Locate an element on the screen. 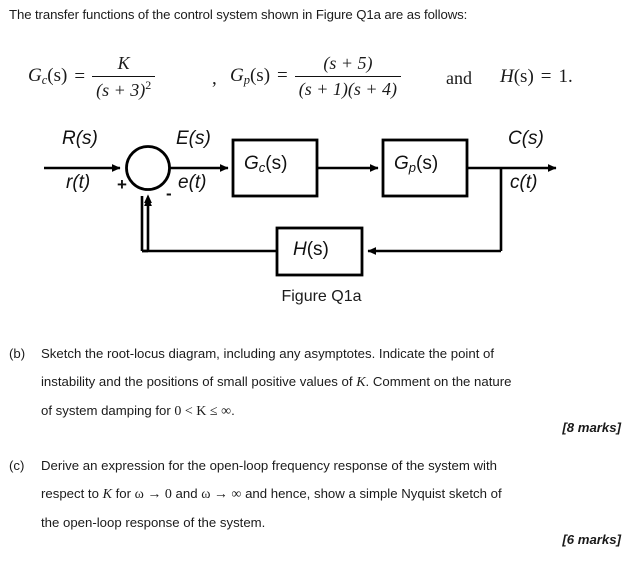  equation-conjunction: and is located at coordinates (459, 78).